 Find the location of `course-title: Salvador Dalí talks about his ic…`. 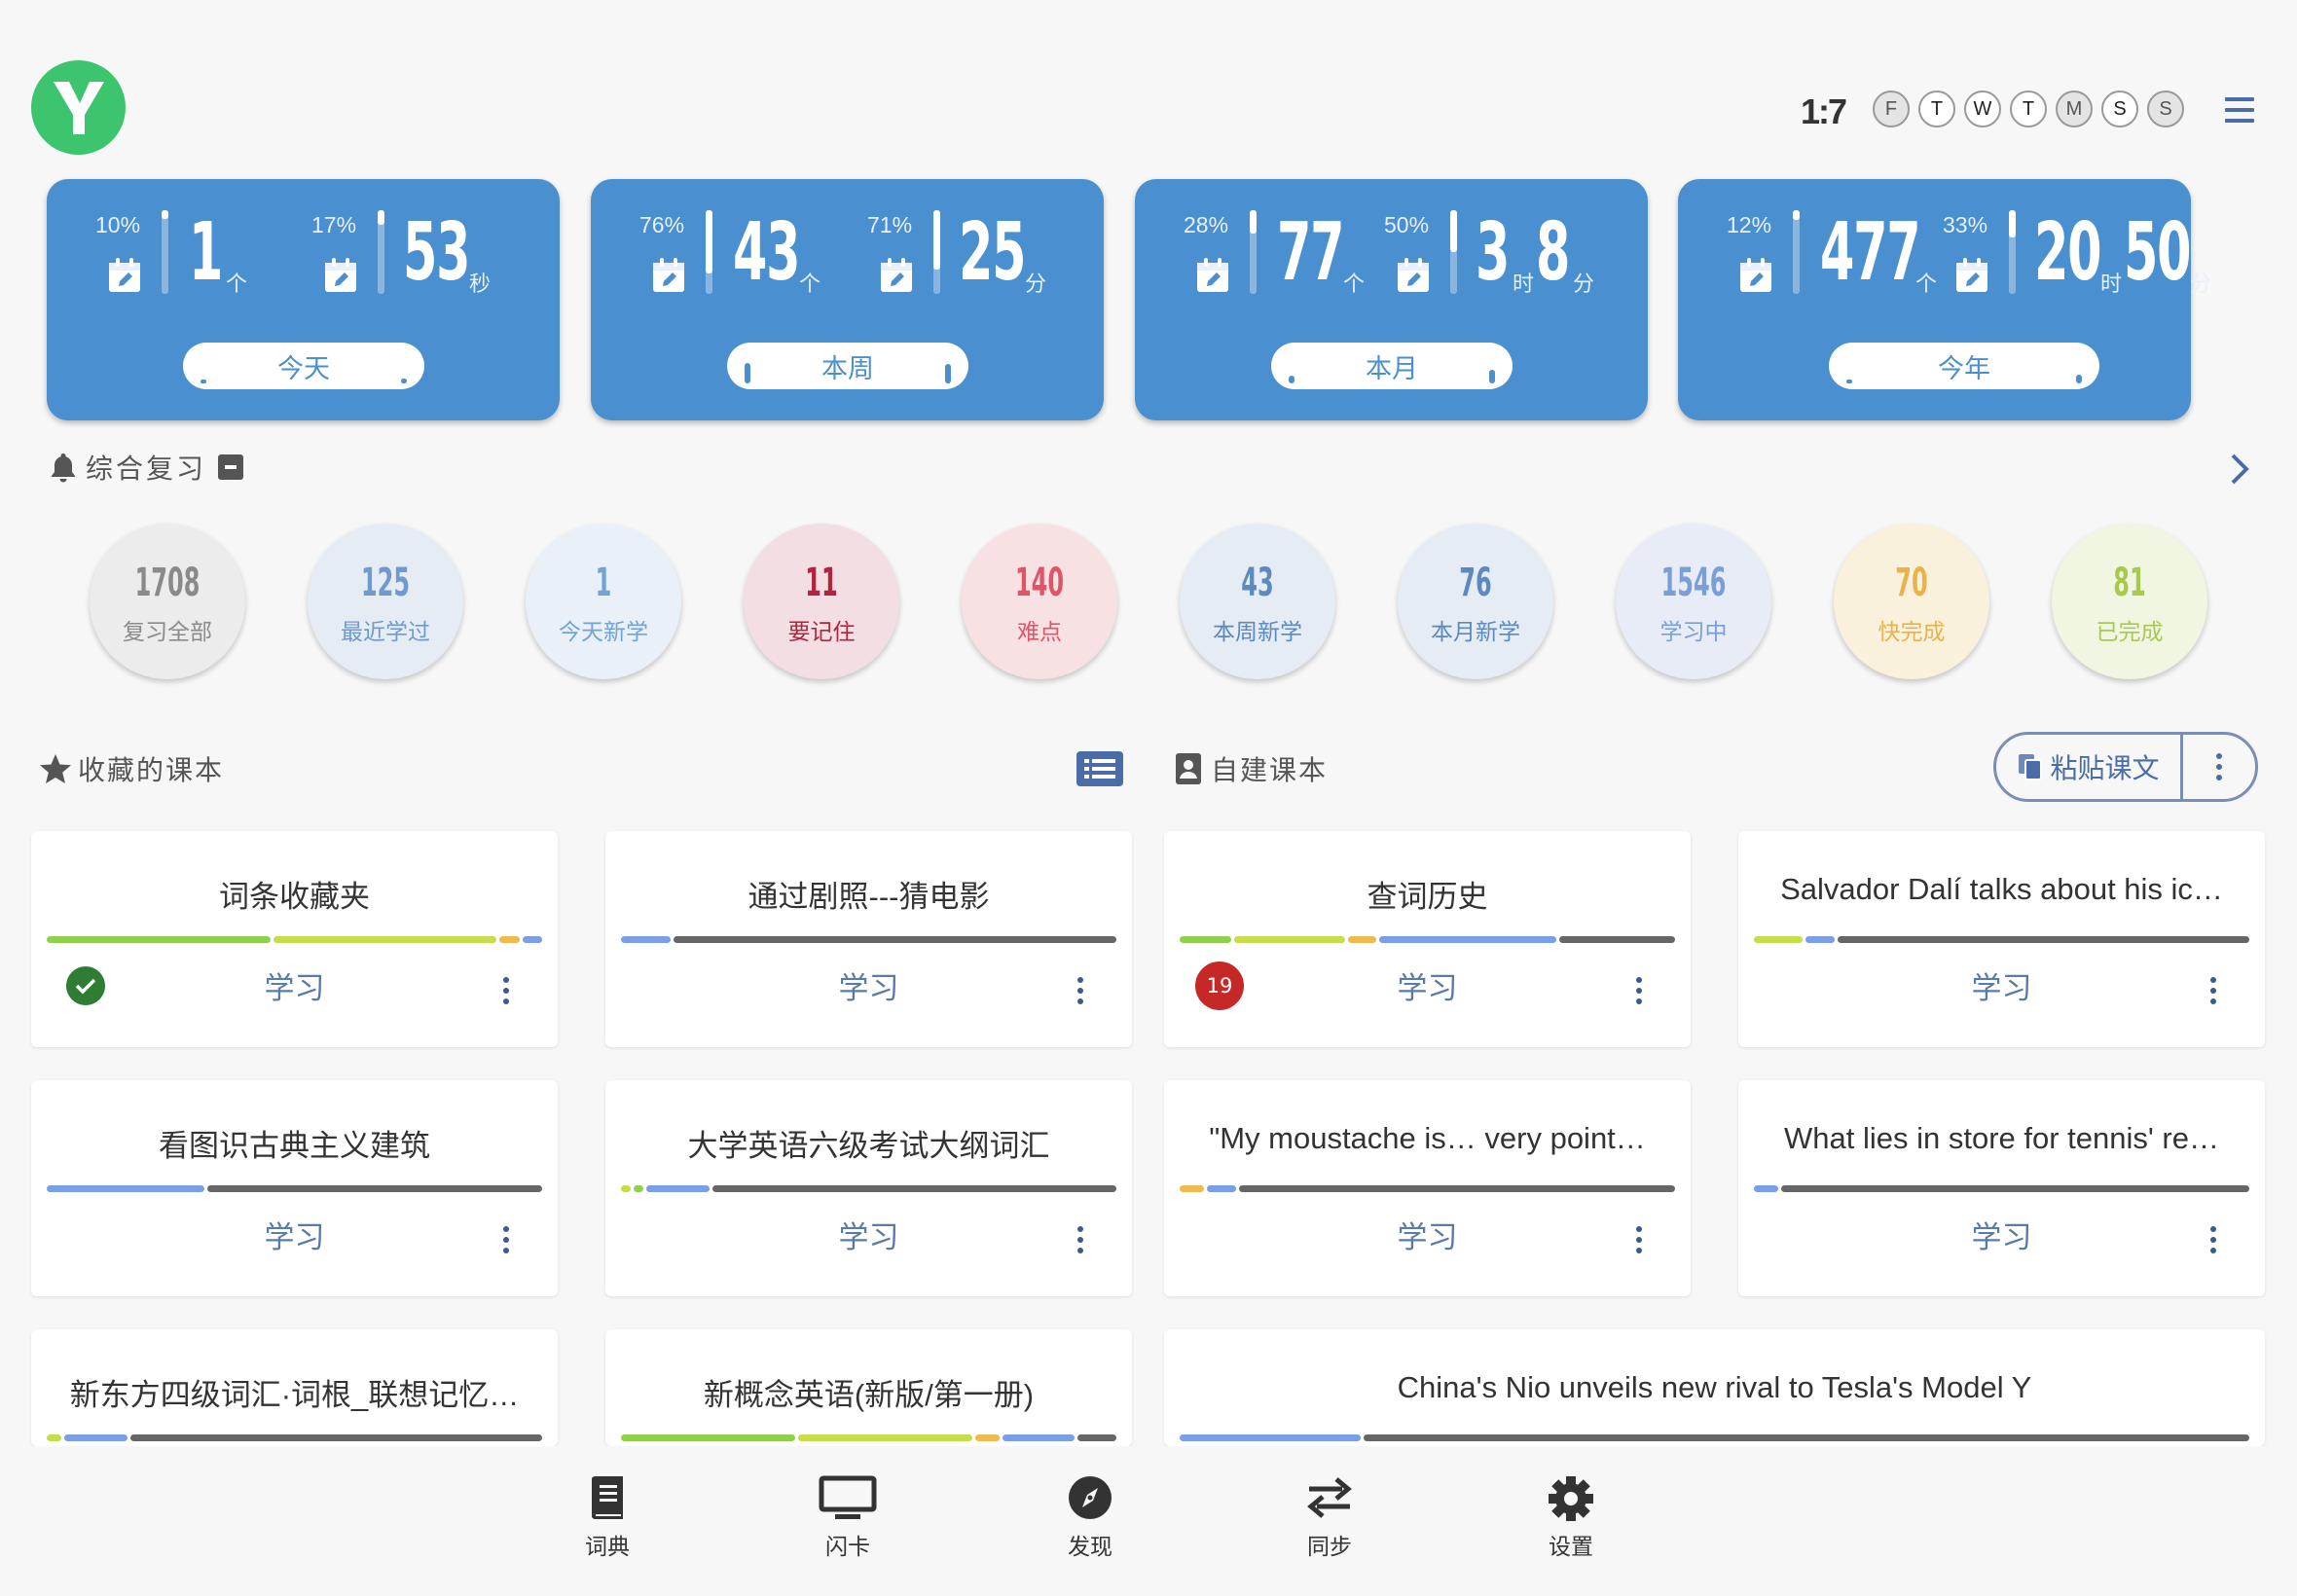

course-title: Salvador Dalí talks about his ic… is located at coordinates (2001, 889).